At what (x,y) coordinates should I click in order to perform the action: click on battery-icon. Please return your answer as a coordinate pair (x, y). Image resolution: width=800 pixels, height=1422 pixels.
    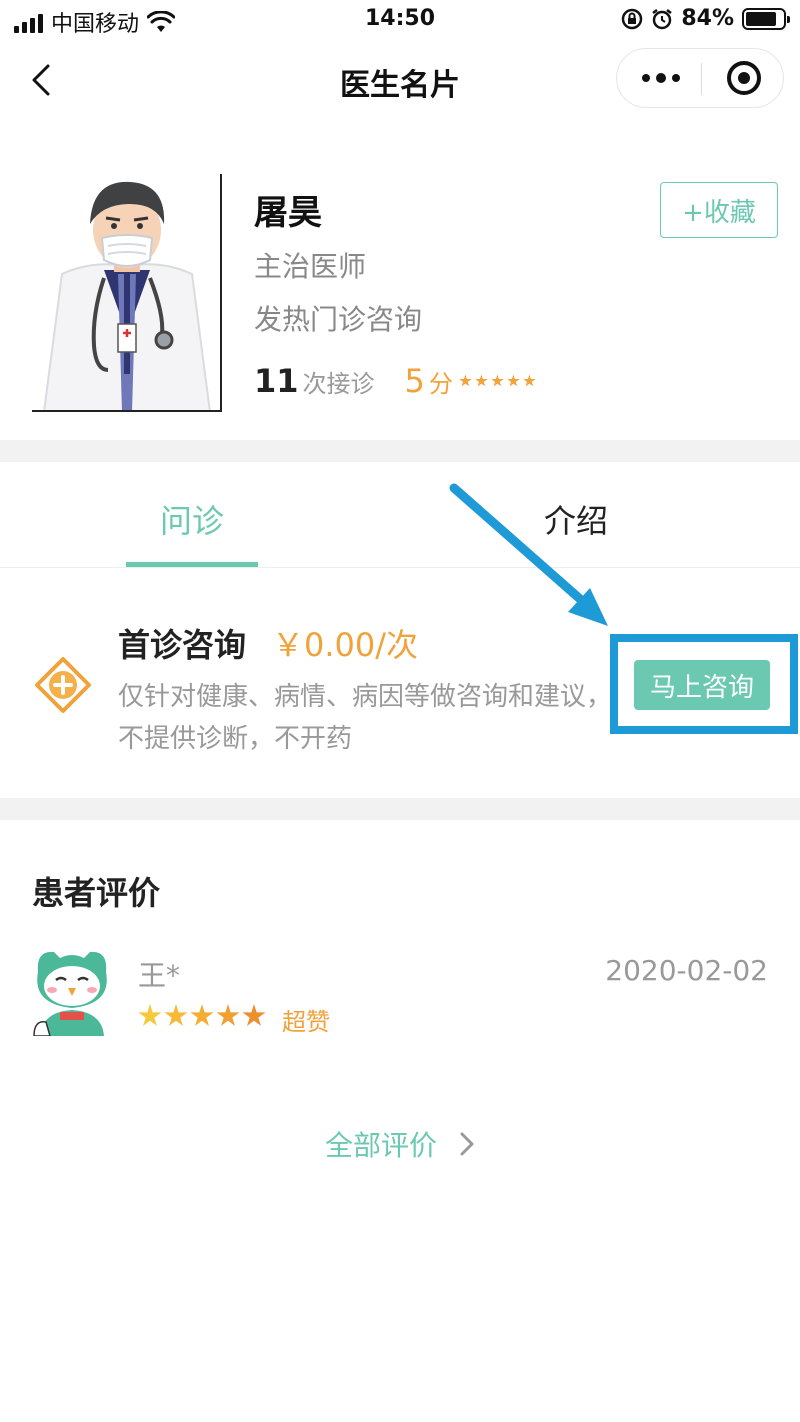
    Looking at the image, I should click on (766, 18).